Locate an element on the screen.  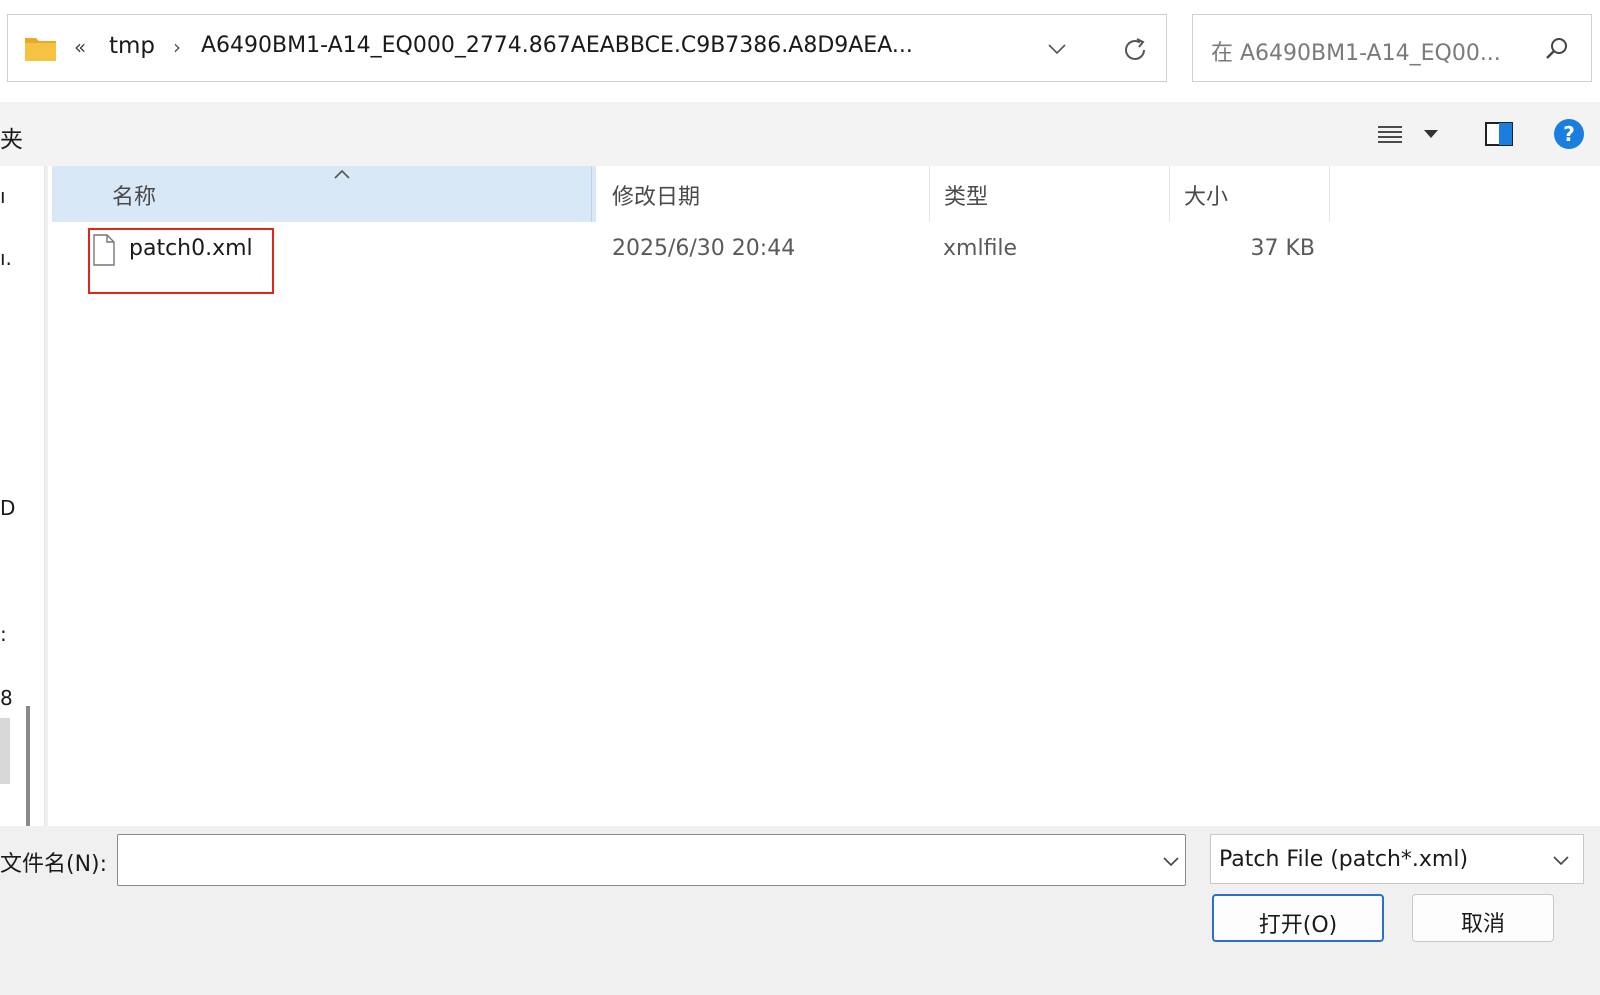
column-header-name: 名称 is located at coordinates (322, 194).